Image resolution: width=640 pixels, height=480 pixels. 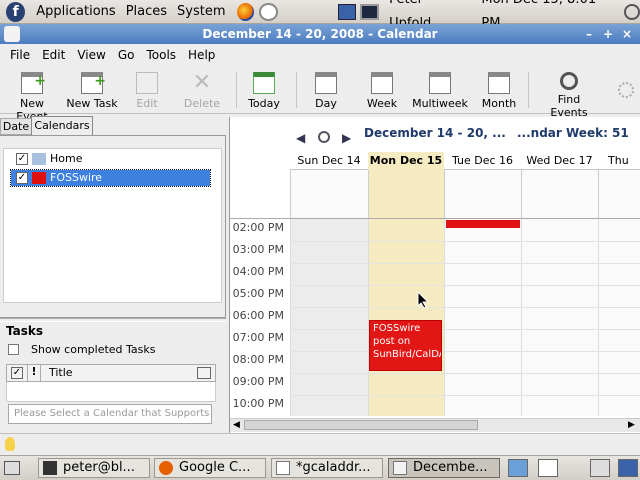 What do you see at coordinates (268, 11) in the screenshot?
I see `evolution-launcher-icon` at bounding box center [268, 11].